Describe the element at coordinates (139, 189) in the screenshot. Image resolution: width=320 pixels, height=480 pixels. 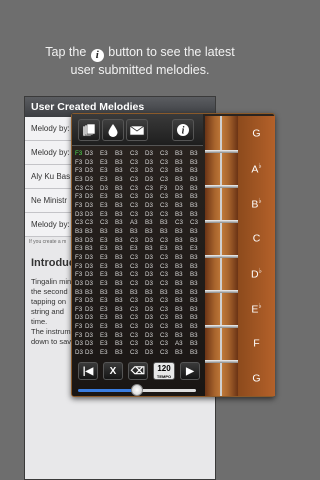
I see `grid-row: C3C3D3B3C3C3F3D3B3B3` at that location.